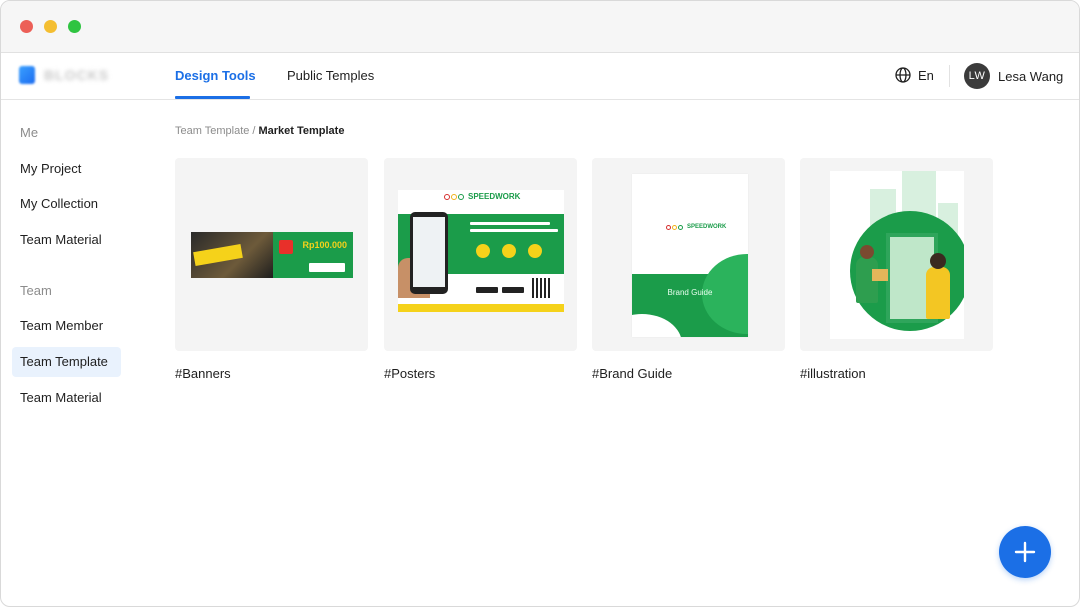 The height and width of the screenshot is (607, 1080). I want to click on template-card-posters: SPEEDWORK #Posters, so click(480, 269).